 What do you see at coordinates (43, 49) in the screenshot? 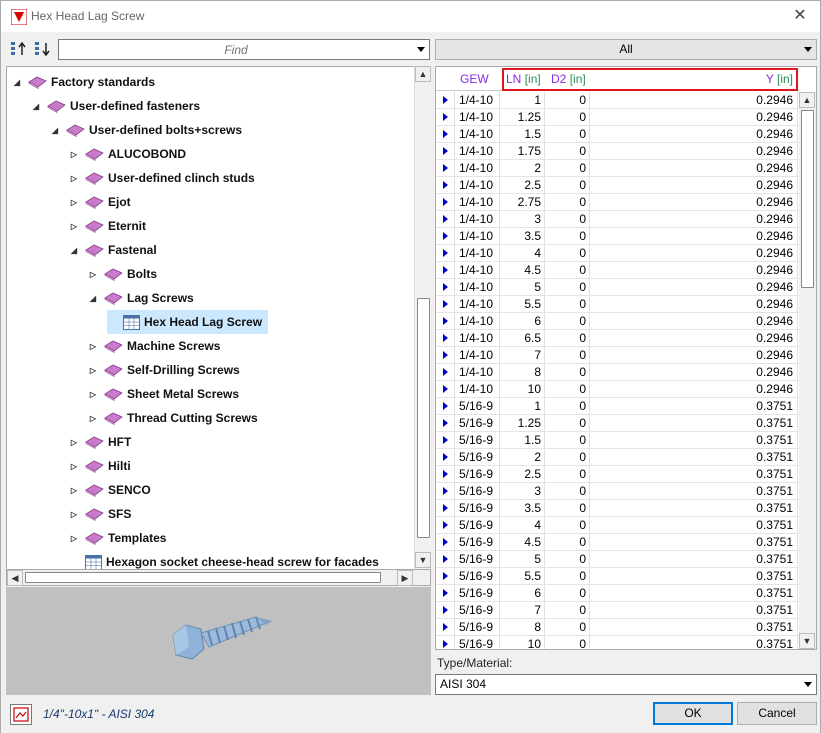
I see `sort-descending-icon` at bounding box center [43, 49].